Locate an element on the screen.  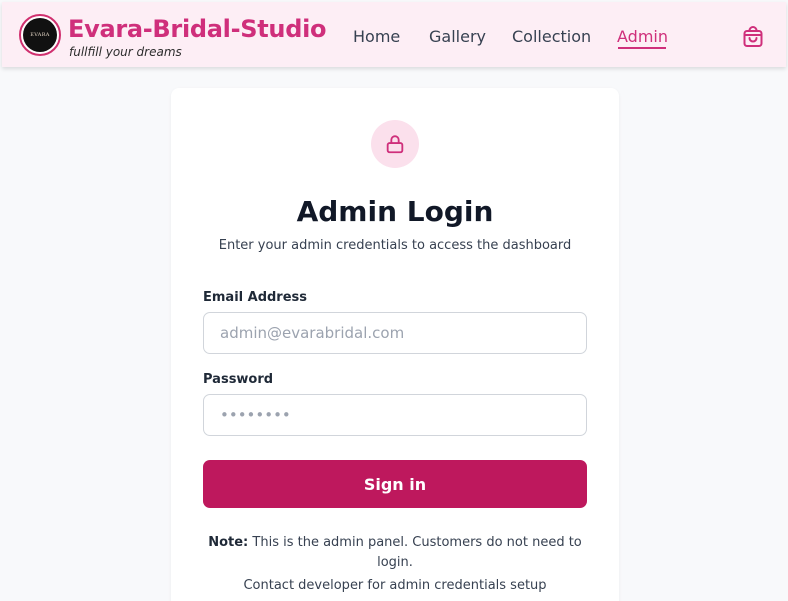
email-field is located at coordinates (395, 333).